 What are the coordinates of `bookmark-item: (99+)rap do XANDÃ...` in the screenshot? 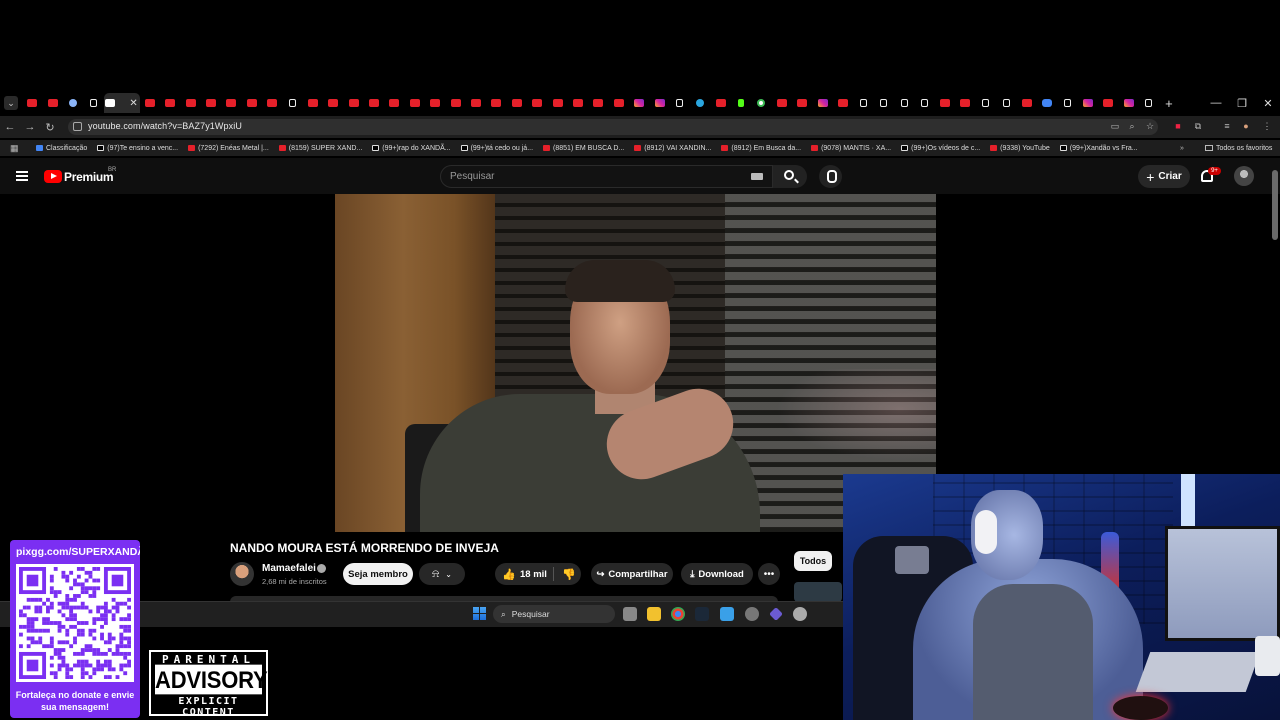 It's located at (411, 148).